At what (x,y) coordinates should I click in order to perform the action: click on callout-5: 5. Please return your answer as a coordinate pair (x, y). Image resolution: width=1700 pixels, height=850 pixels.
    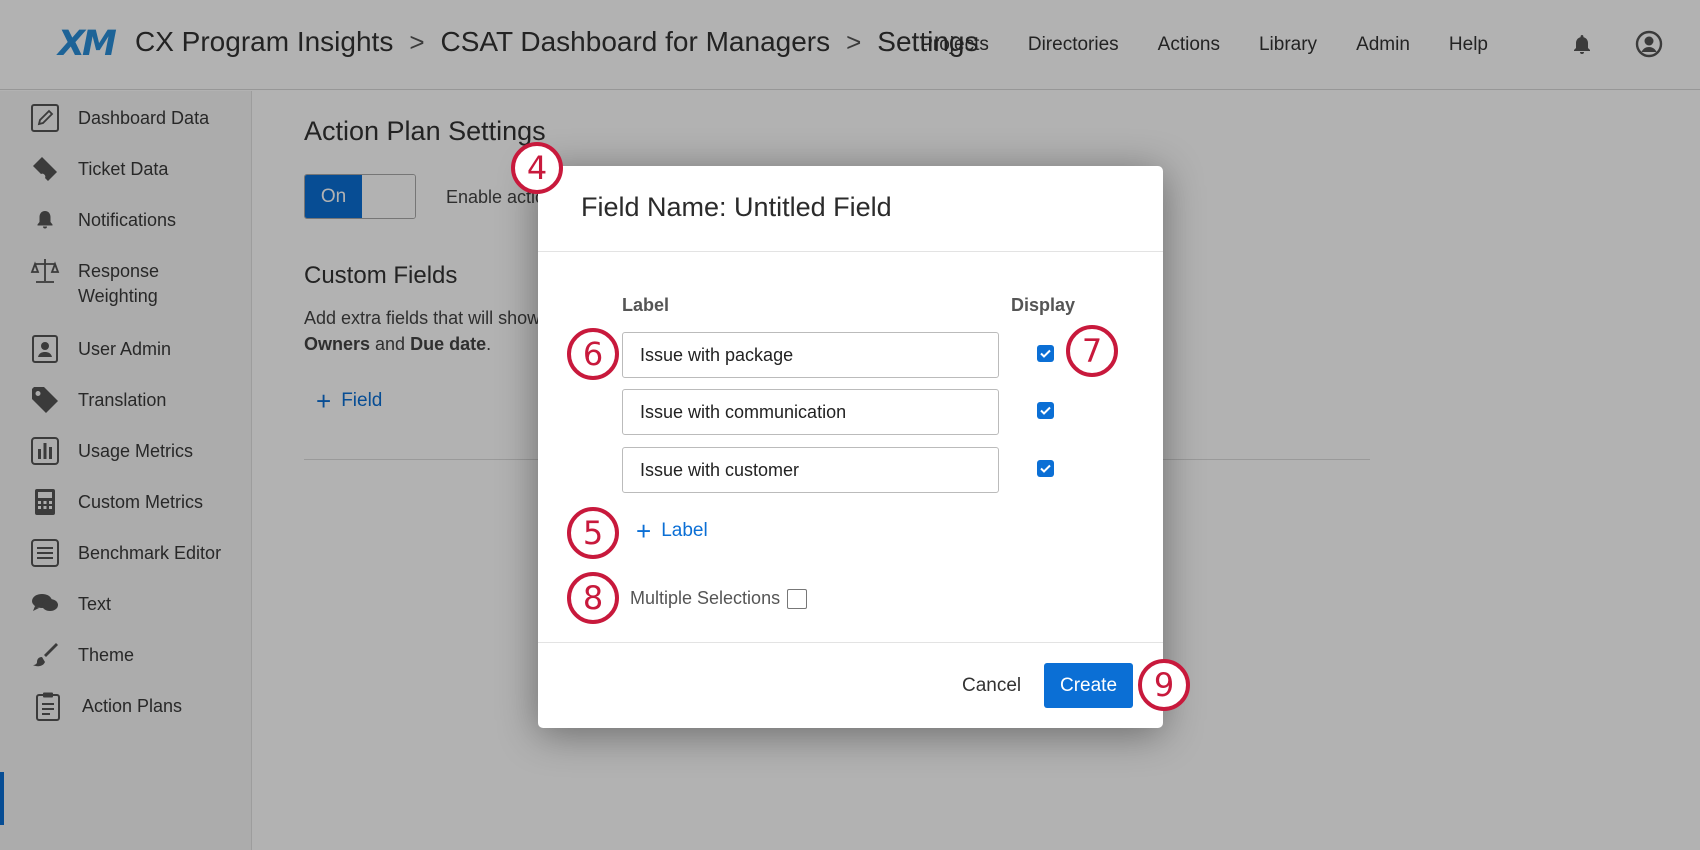
    Looking at the image, I should click on (593, 533).